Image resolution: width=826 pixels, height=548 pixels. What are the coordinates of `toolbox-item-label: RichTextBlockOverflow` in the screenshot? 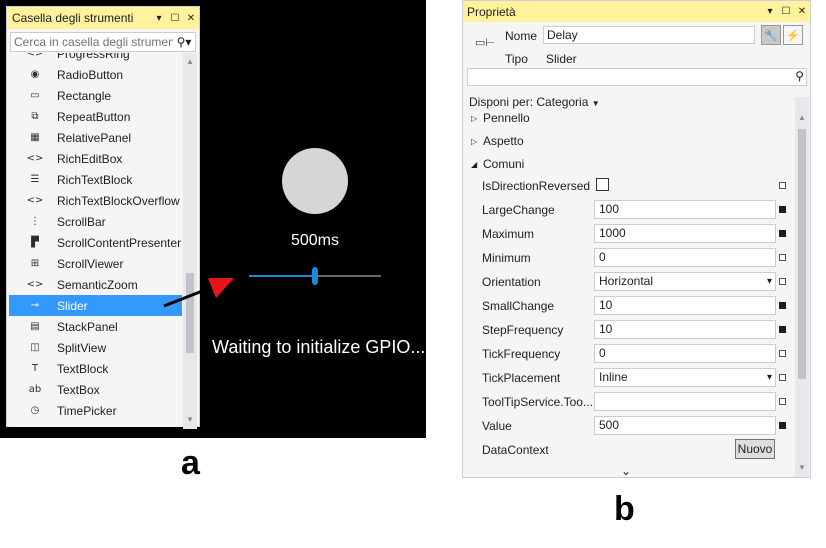 It's located at (118, 200).